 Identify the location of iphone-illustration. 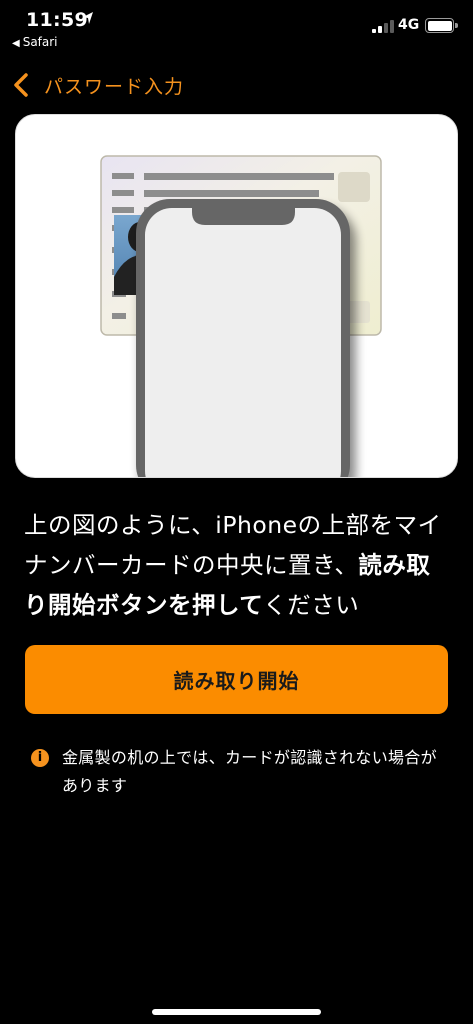
(243, 338).